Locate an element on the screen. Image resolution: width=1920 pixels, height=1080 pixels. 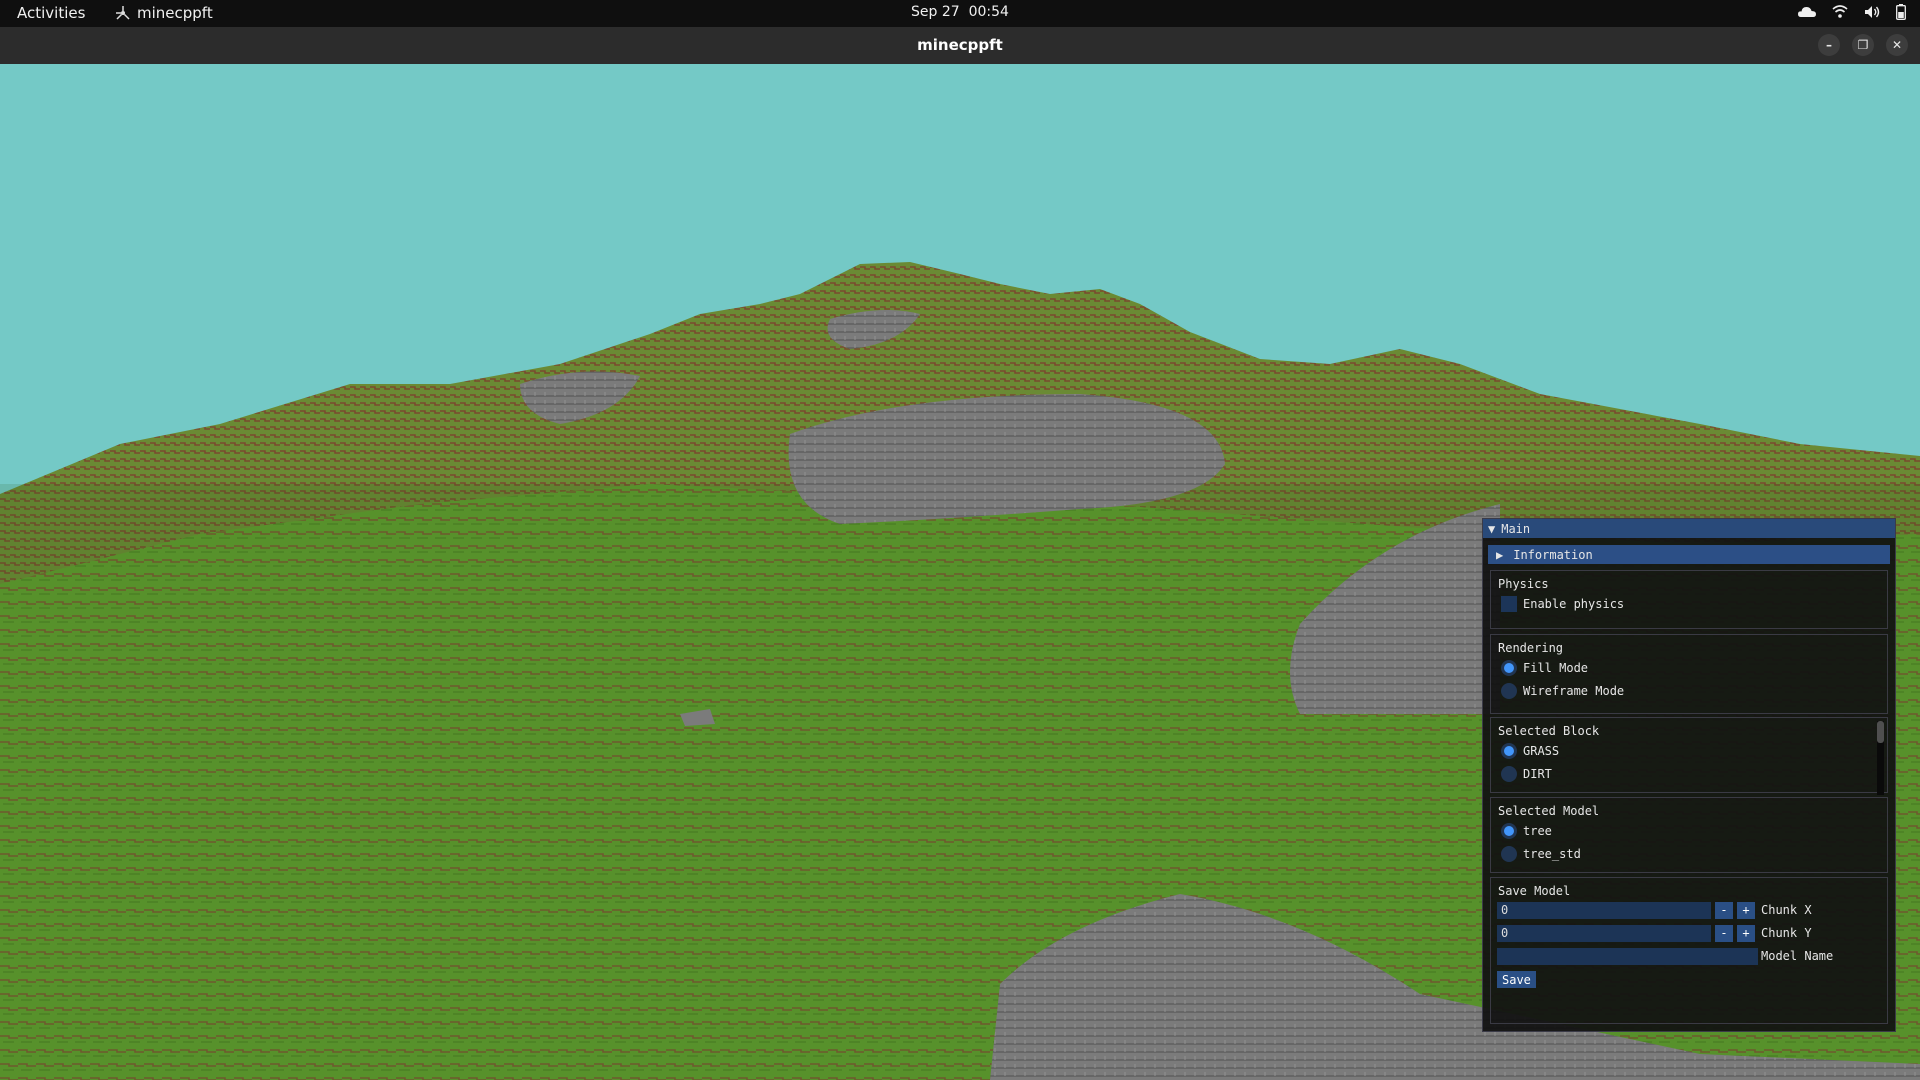
activities-button: Activities is located at coordinates (51, 13).